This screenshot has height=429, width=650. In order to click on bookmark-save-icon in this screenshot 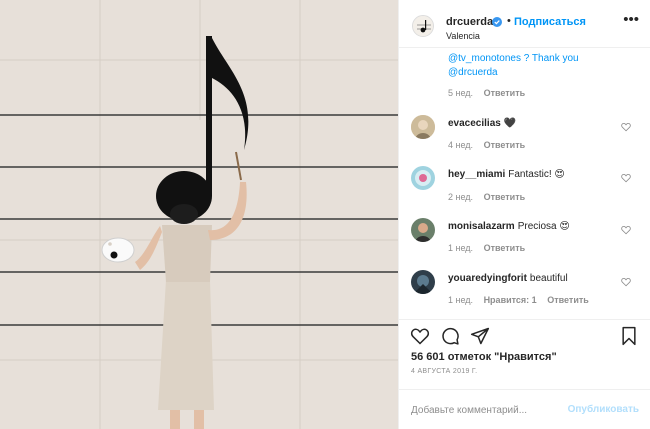, I will do `click(629, 336)`.